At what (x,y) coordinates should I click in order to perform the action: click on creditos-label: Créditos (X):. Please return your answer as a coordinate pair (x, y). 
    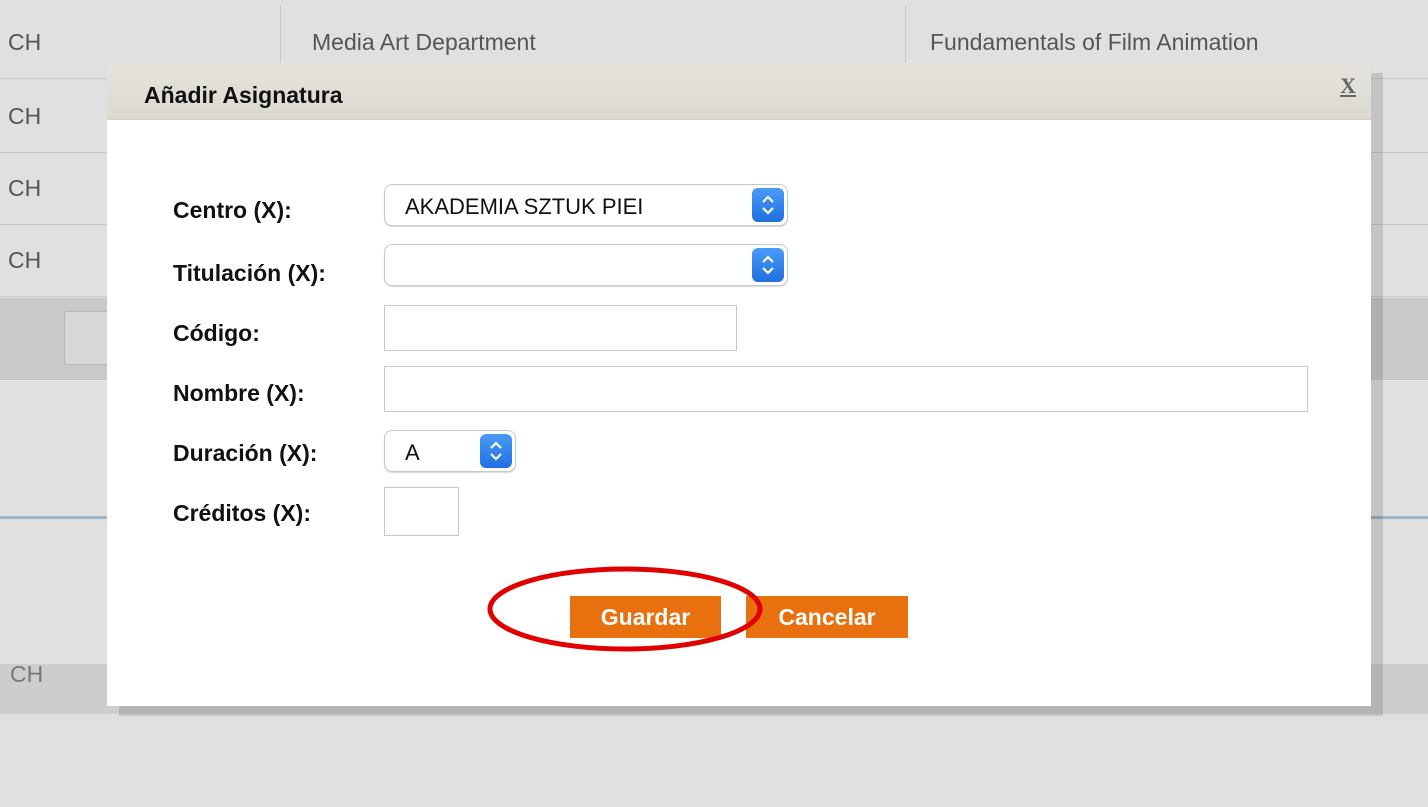
    Looking at the image, I should click on (242, 513).